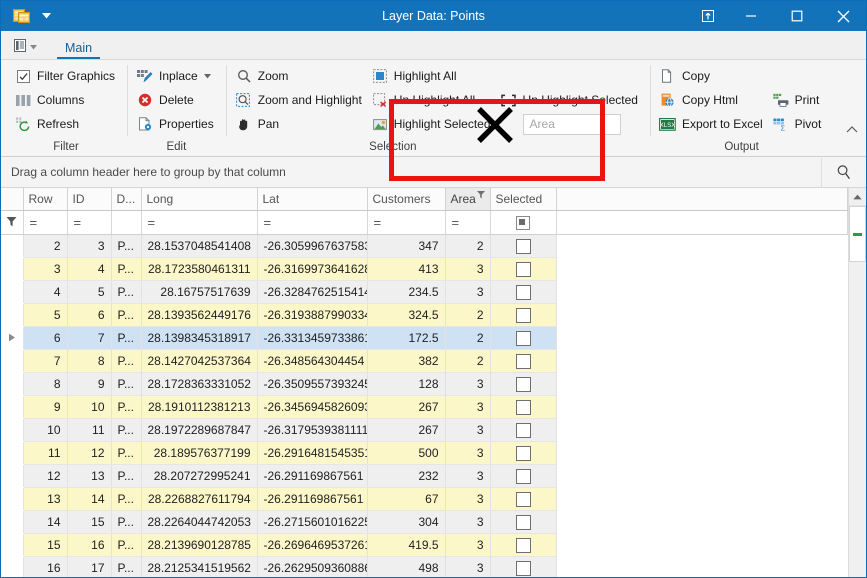 The width and height of the screenshot is (867, 578). Describe the element at coordinates (406, 384) in the screenshot. I see `cell-customers: 128` at that location.